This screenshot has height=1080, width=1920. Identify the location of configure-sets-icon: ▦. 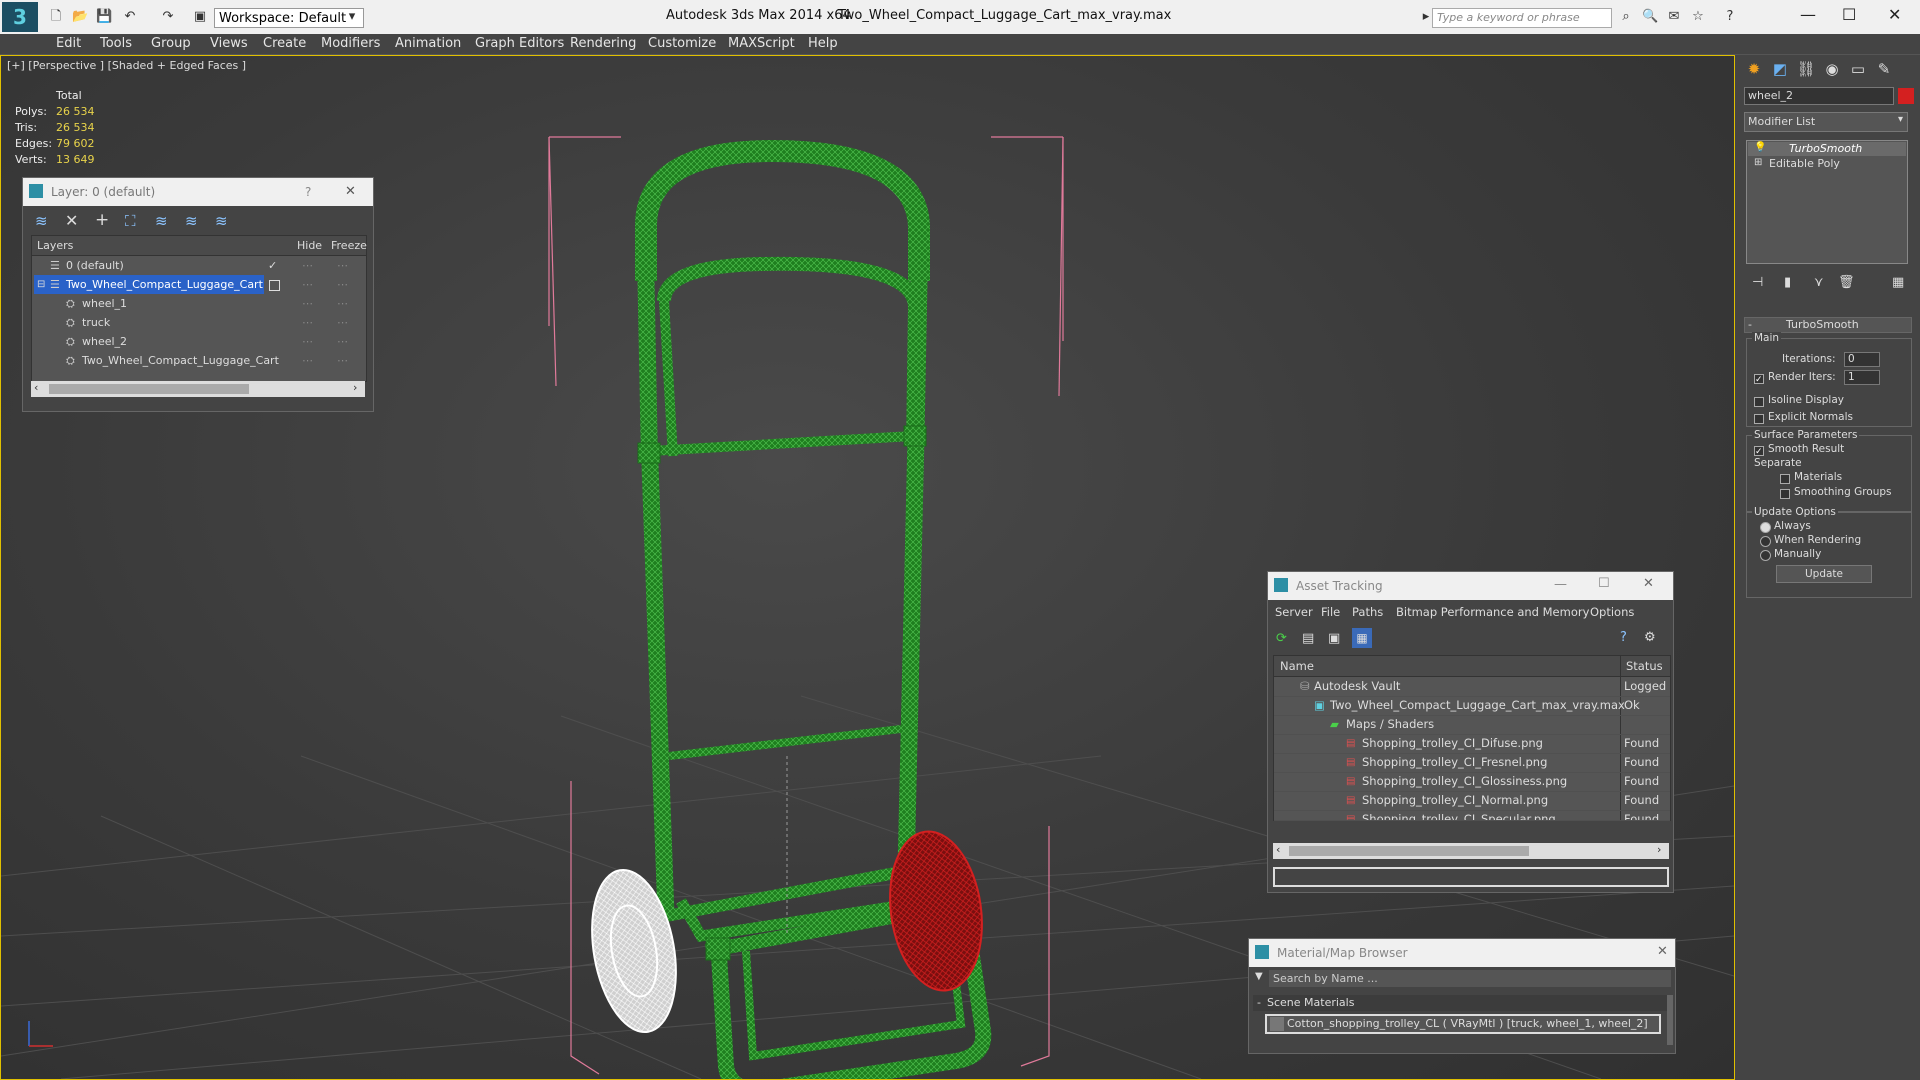
(1898, 282).